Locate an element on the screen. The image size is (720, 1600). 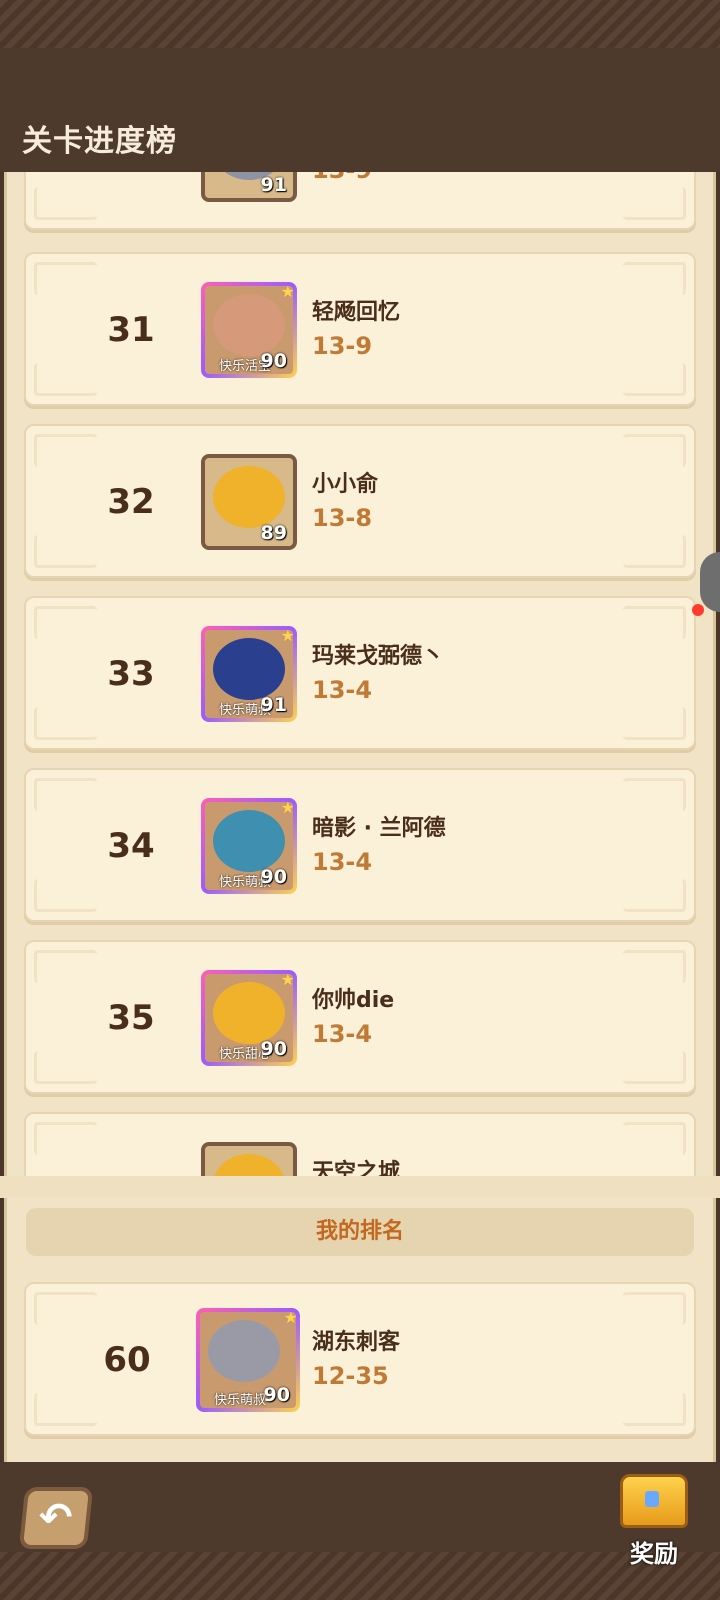
rank-number: 35 is located at coordinates (131, 1018).